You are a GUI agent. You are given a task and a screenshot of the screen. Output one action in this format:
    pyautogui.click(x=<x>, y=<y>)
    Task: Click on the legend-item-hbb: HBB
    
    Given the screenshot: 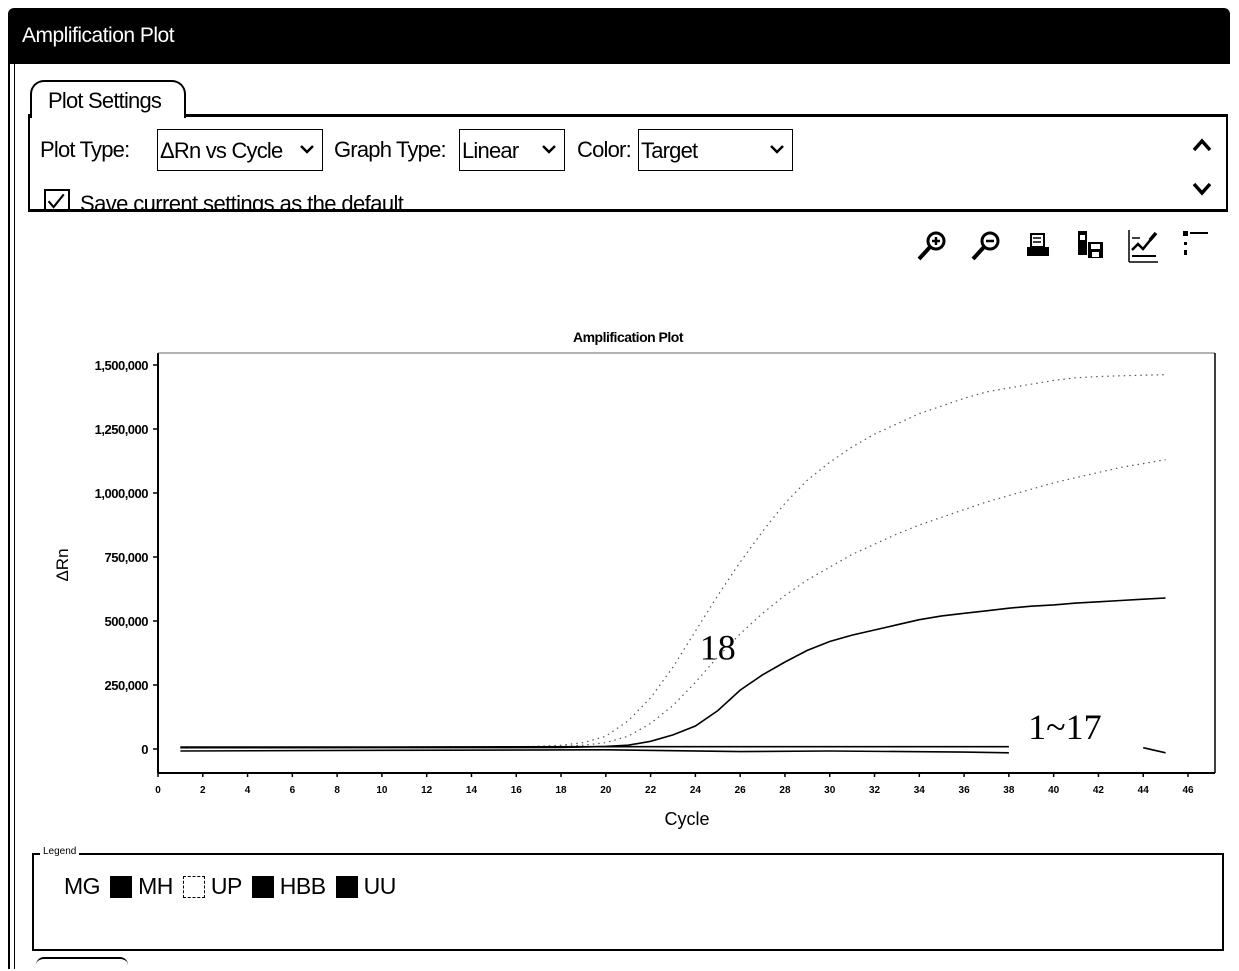 What is the action you would take?
    pyautogui.click(x=289, y=886)
    